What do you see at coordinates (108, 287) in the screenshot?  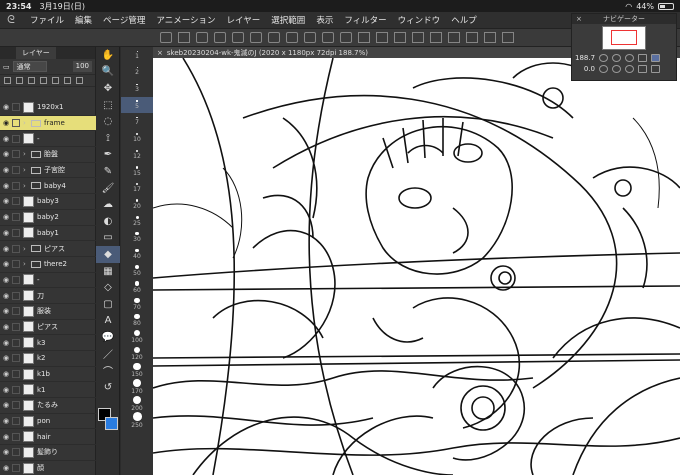 I see `figure-icon: ◇` at bounding box center [108, 287].